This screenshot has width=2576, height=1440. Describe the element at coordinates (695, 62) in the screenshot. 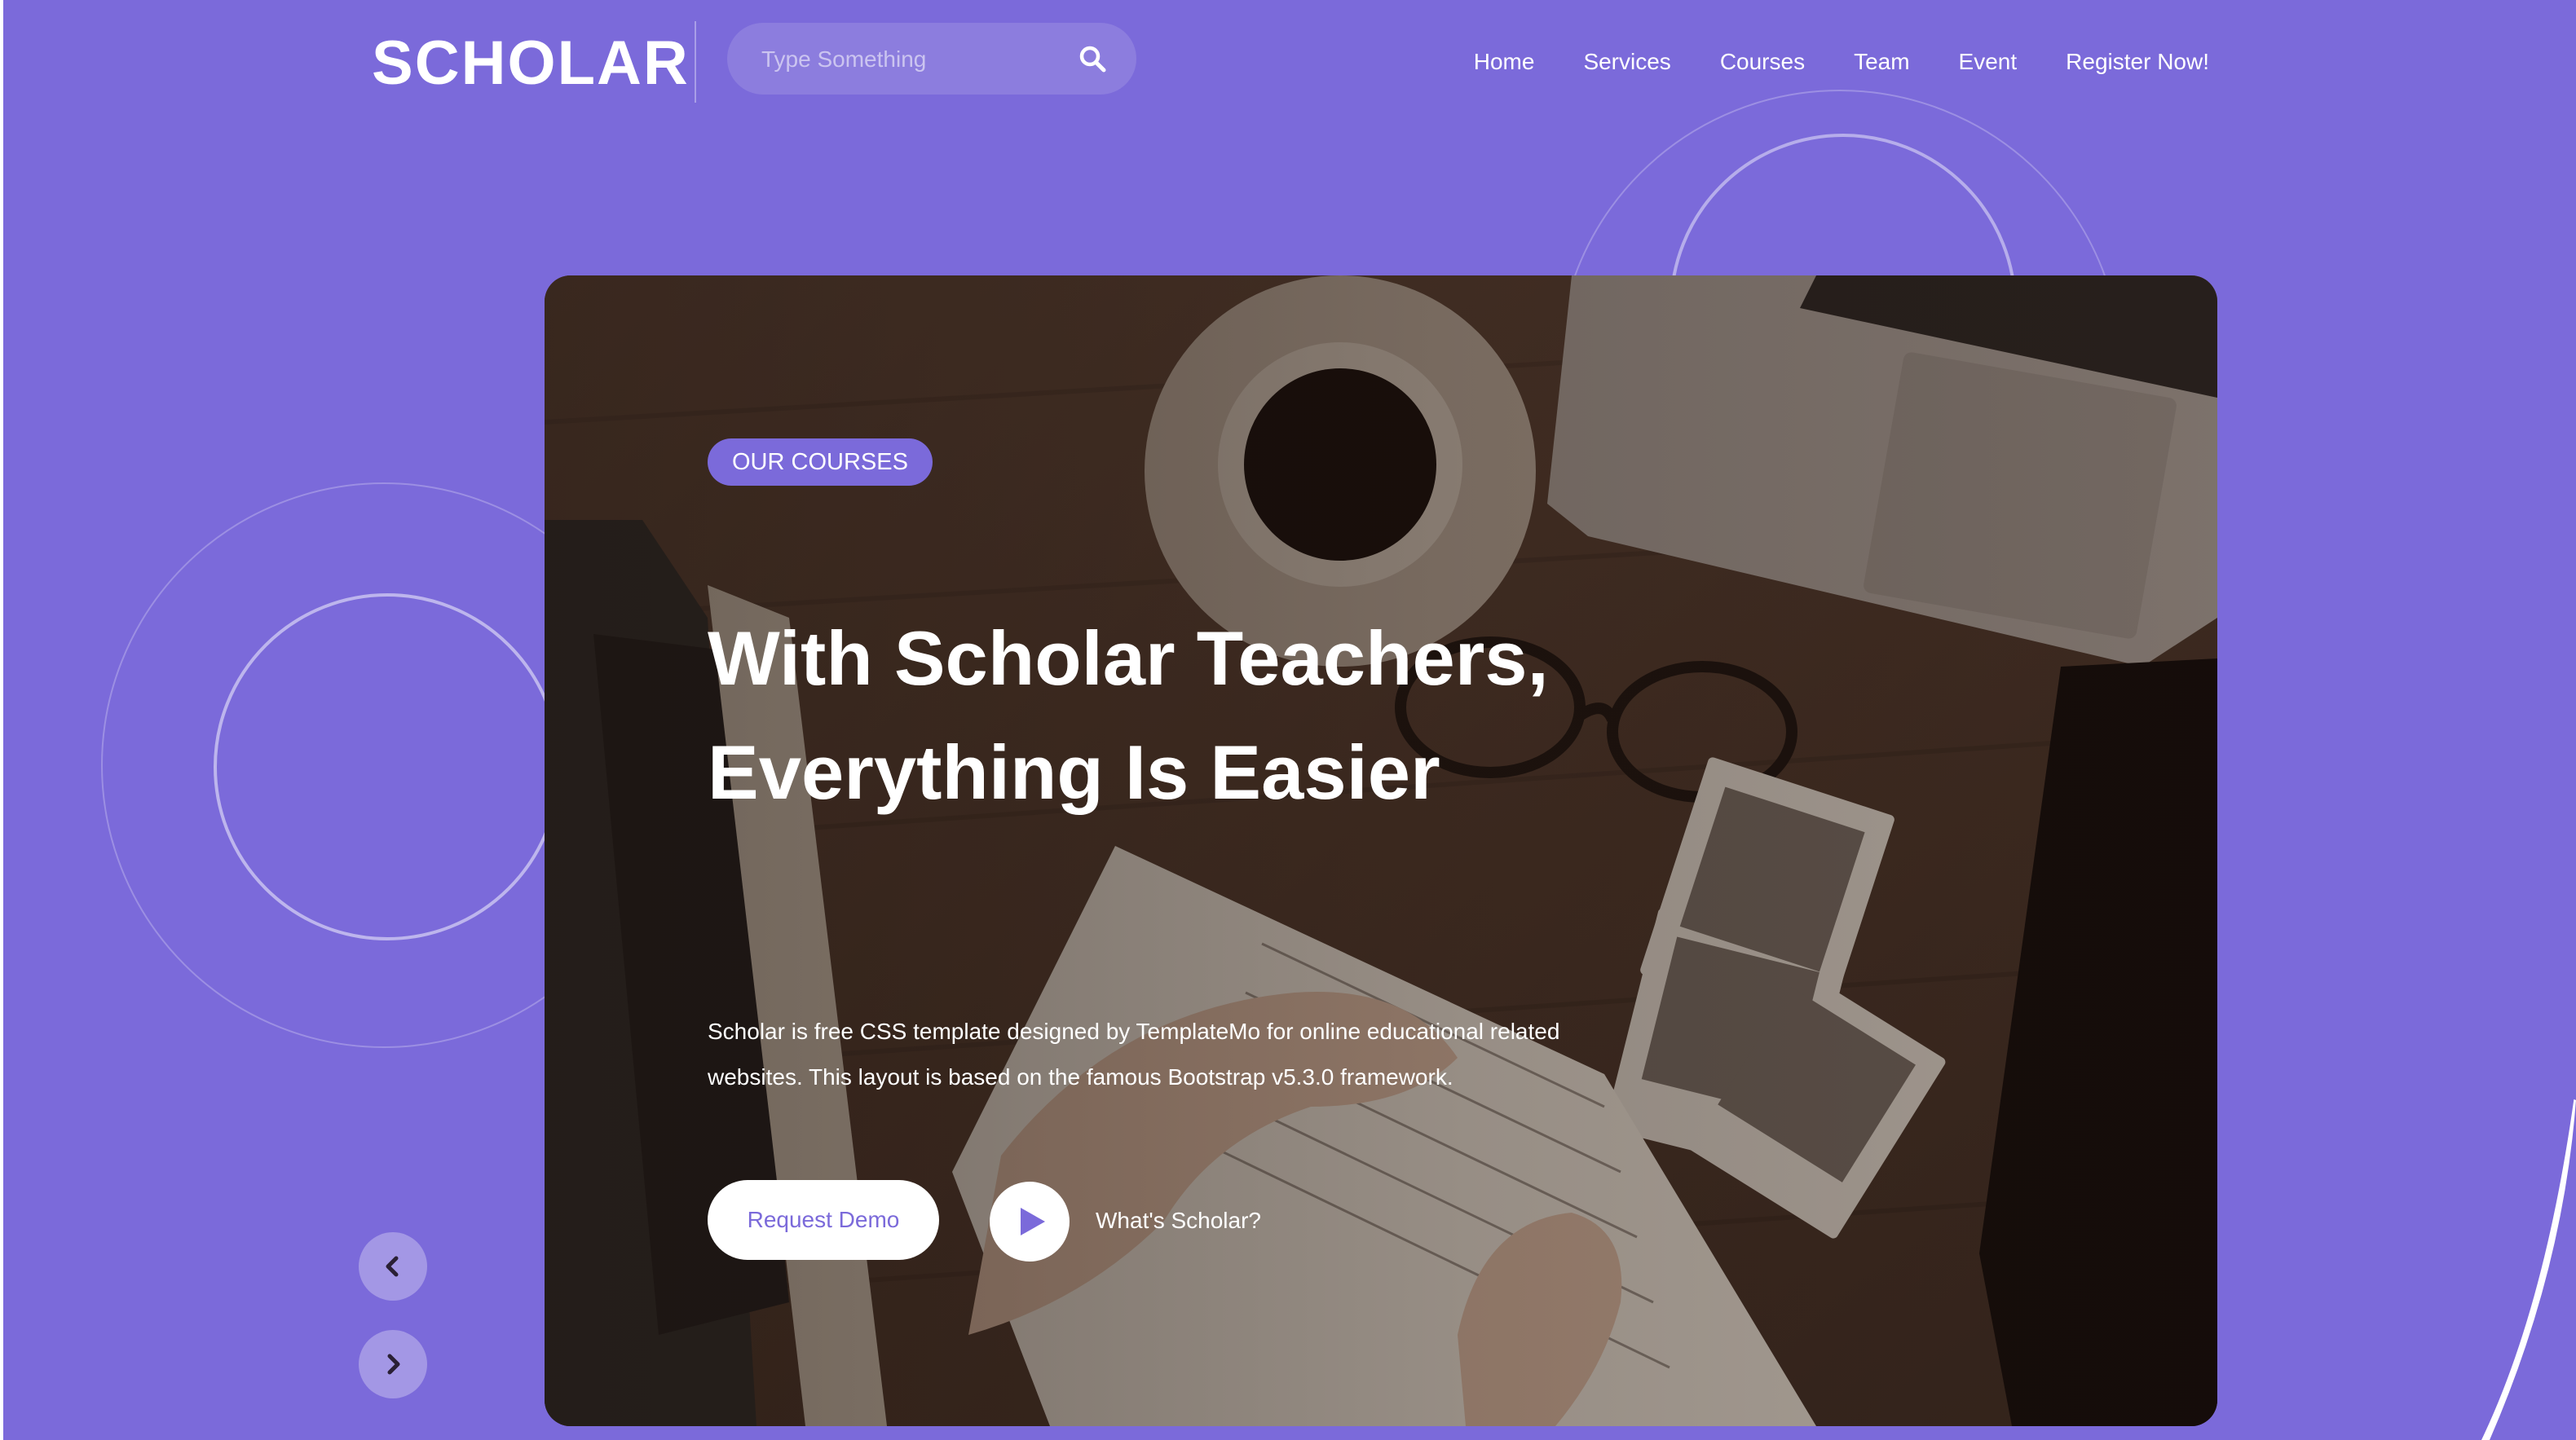

I see `header-divider` at that location.